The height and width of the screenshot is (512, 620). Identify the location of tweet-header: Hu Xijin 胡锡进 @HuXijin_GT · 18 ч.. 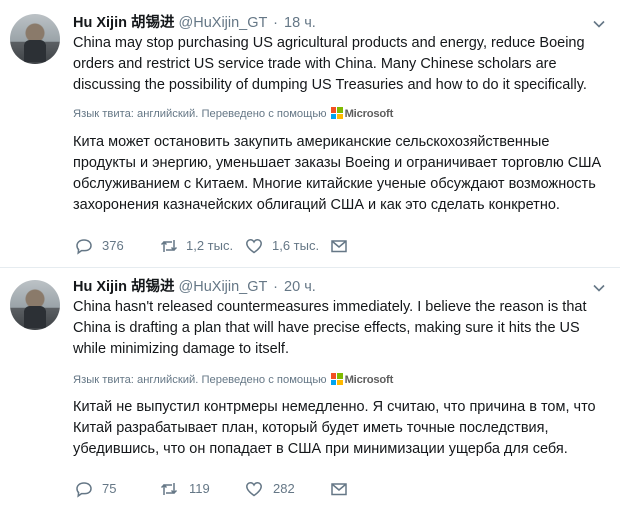
(194, 23).